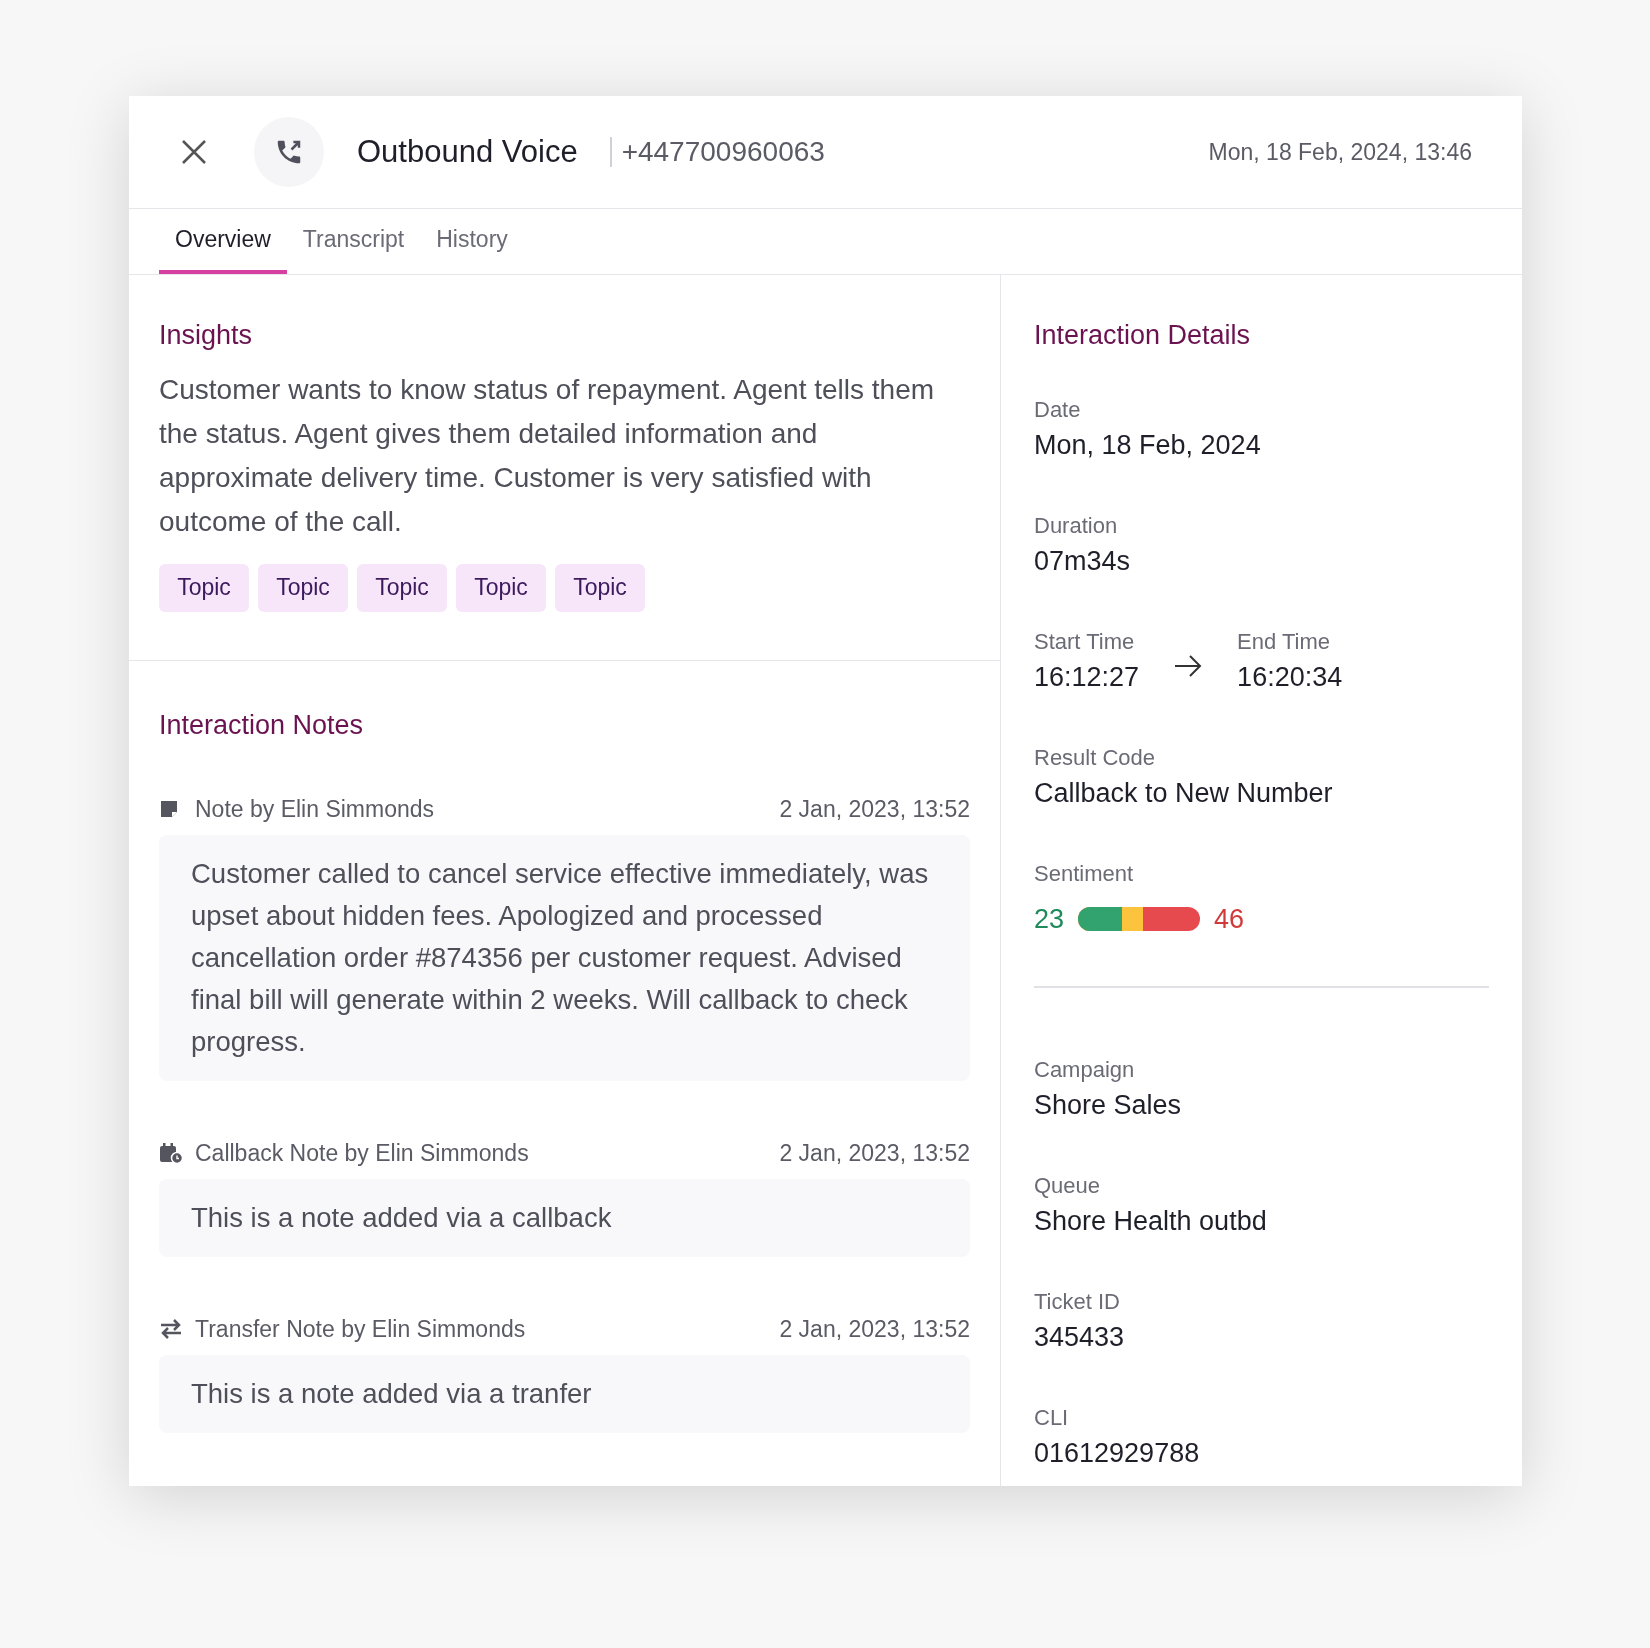 The width and height of the screenshot is (1650, 1648). I want to click on call-datetime: Mon, 18 Feb, 2024, 13:46, so click(1340, 152).